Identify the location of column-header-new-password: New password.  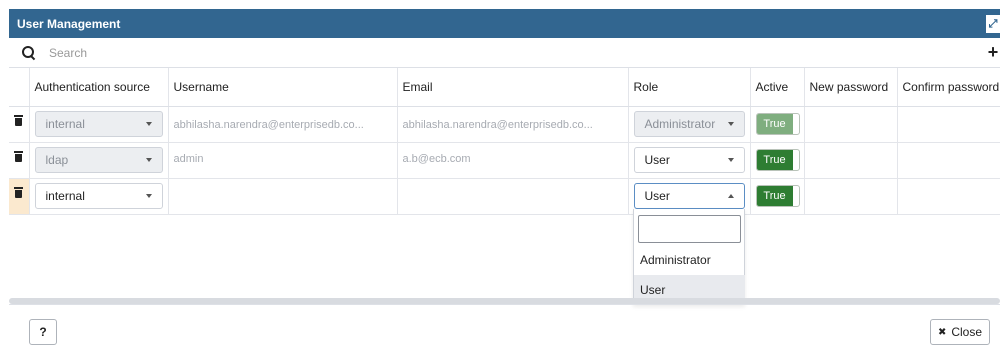
(851, 87).